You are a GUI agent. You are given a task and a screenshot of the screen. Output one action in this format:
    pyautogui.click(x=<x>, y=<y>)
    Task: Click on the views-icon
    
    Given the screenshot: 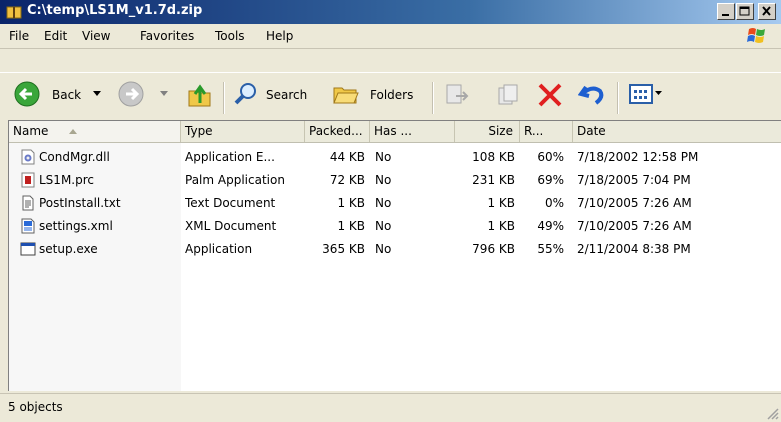 What is the action you would take?
    pyautogui.click(x=641, y=94)
    